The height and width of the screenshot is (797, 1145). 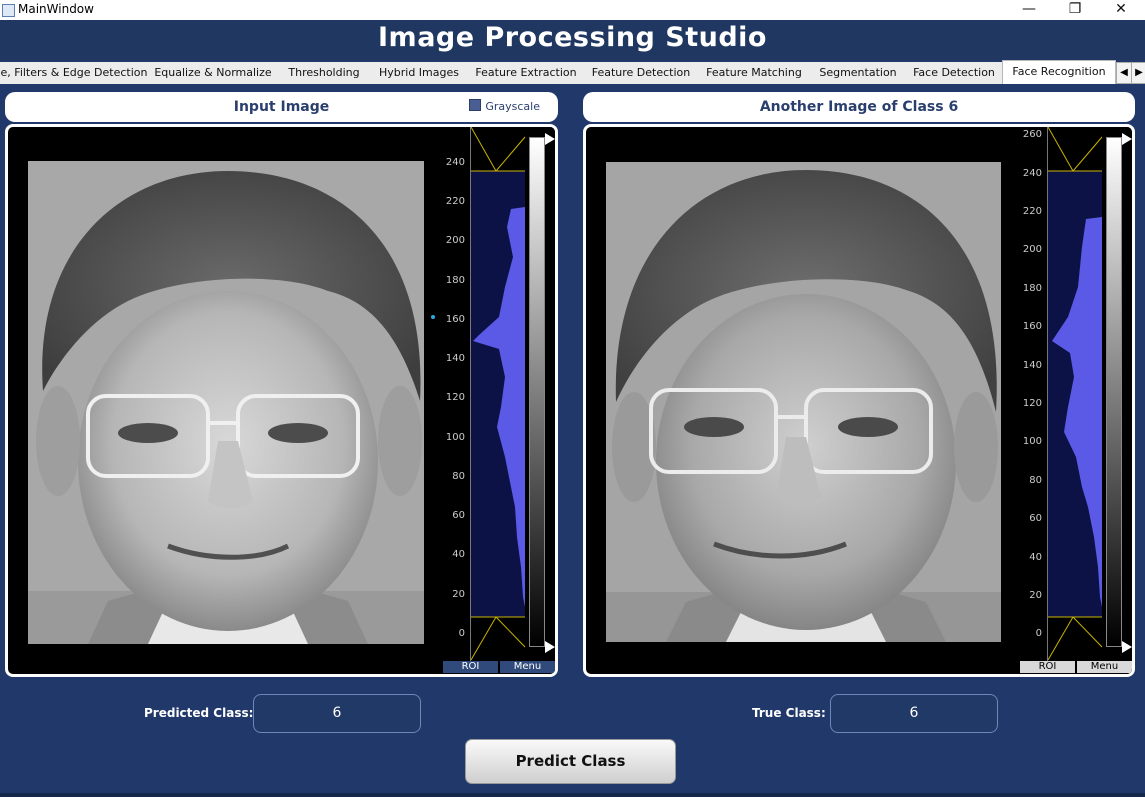 I want to click on tab-scroll-right-icon: ▶, so click(x=1138, y=73).